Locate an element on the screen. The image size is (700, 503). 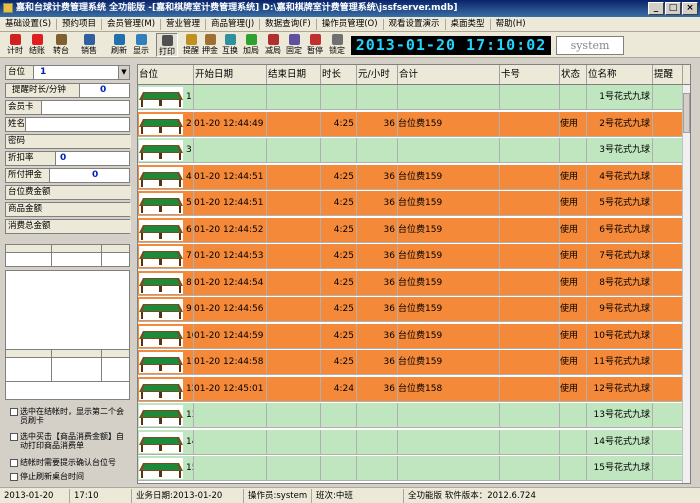
menu-item: 帮助(H) is located at coordinates (511, 24).